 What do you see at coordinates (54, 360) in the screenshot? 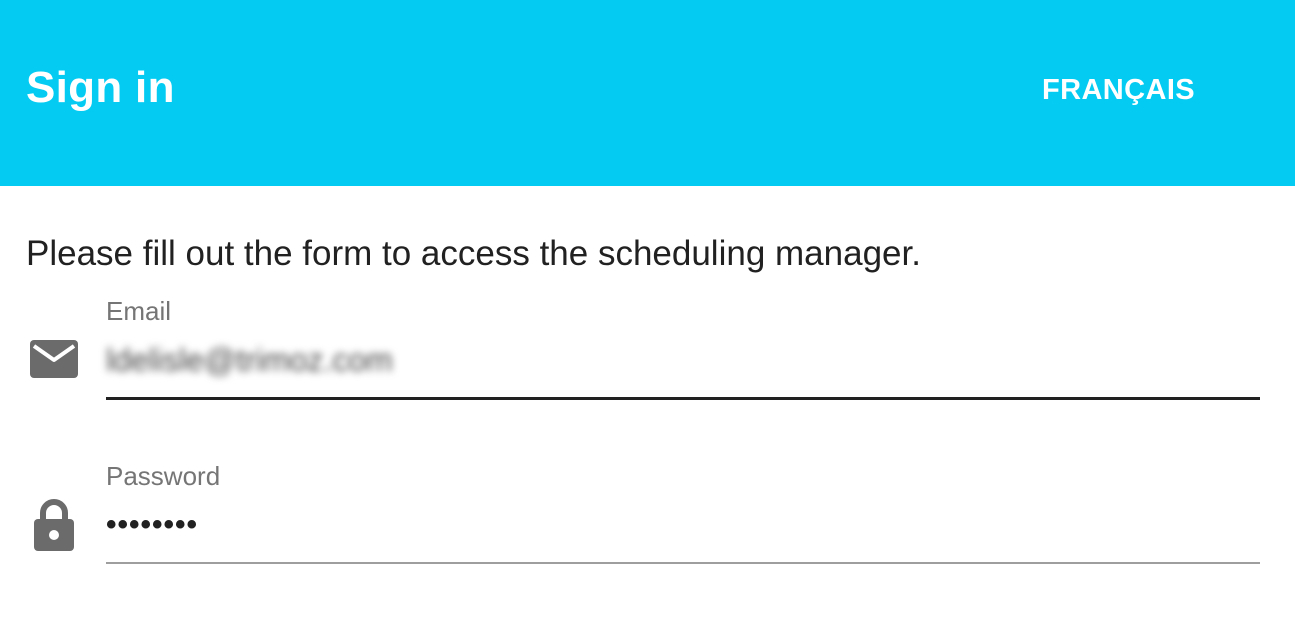
I see `mail-icon` at bounding box center [54, 360].